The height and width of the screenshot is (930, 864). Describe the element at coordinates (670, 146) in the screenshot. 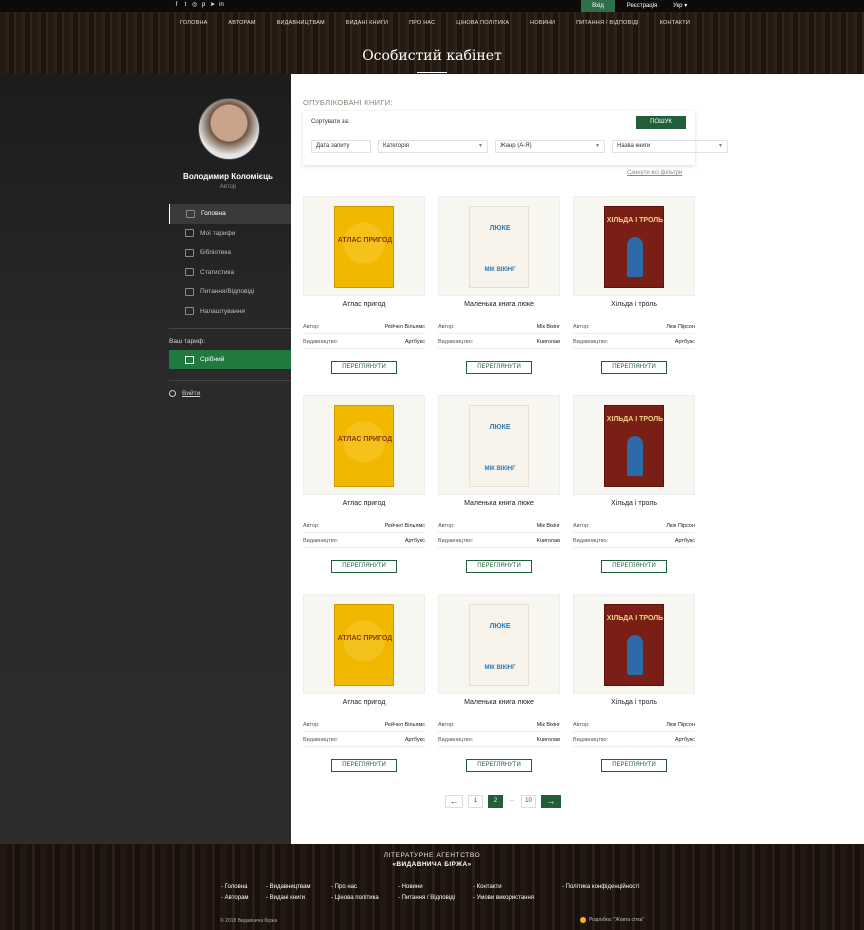

I see `title-filter: Назва книги ▼` at that location.